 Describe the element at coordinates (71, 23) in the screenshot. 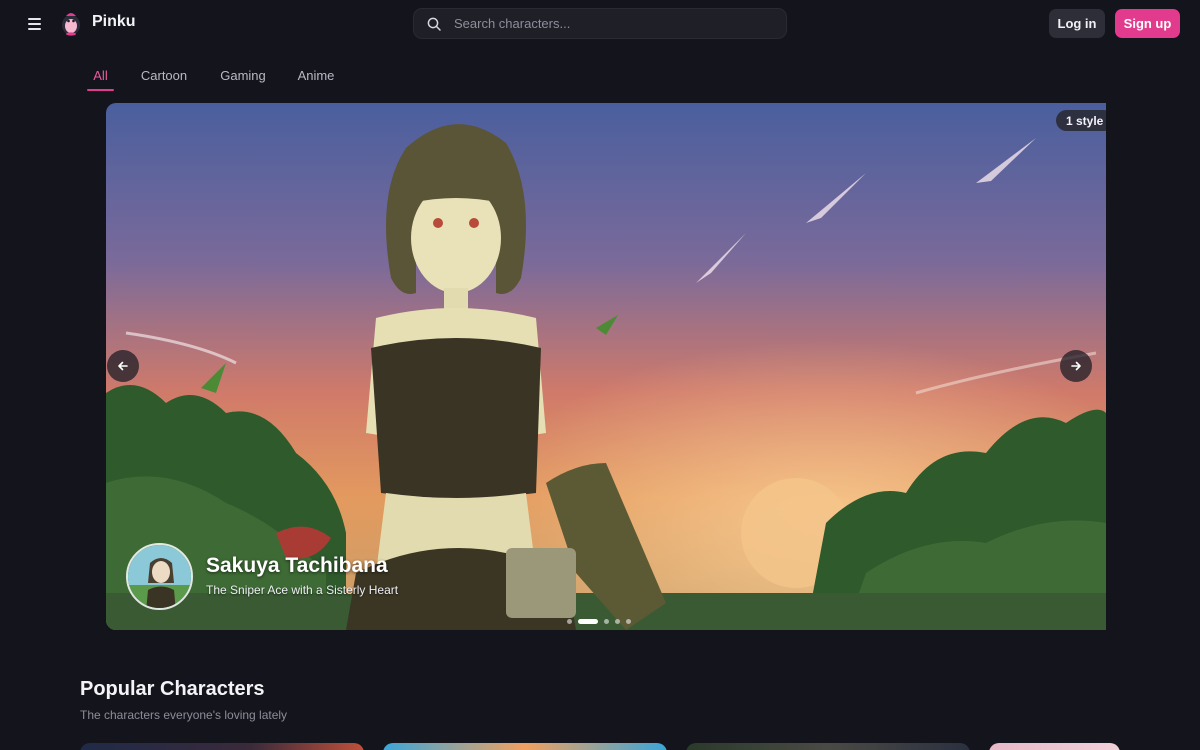

I see `pinku-logo` at that location.